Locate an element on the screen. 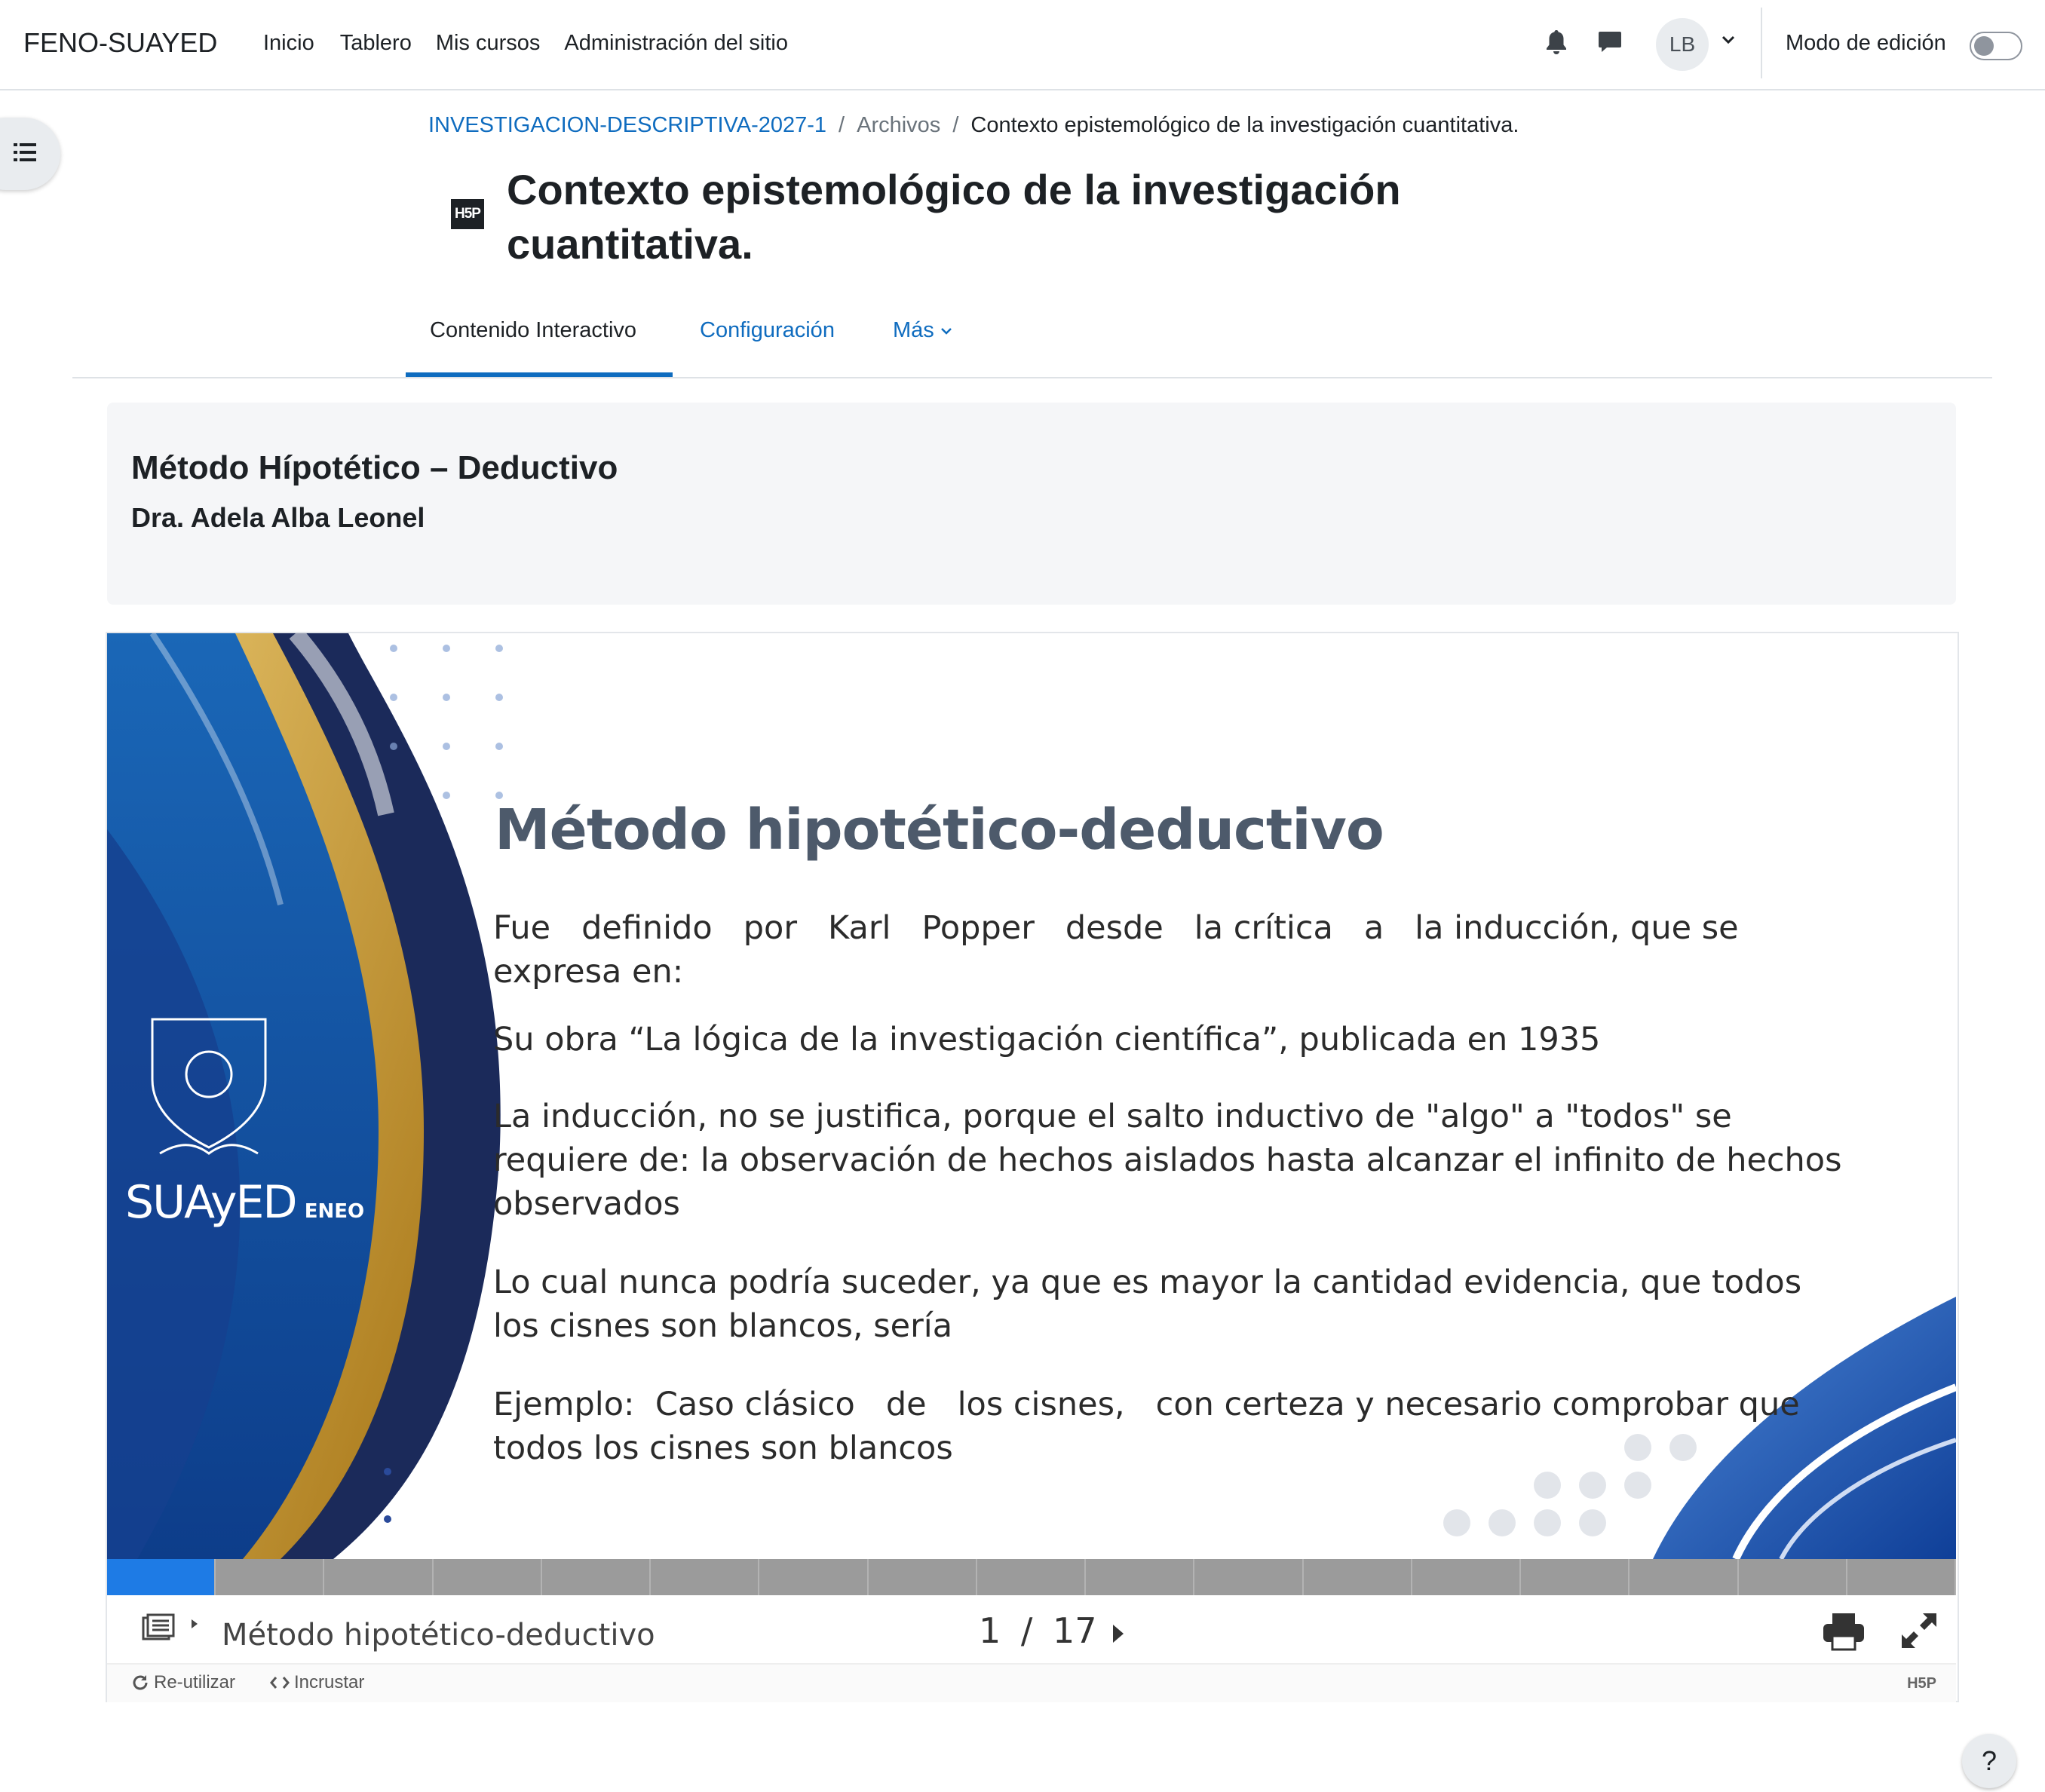 The width and height of the screenshot is (2045, 1792). current-slide-title: Método hipotético-deductivo is located at coordinates (438, 1635).